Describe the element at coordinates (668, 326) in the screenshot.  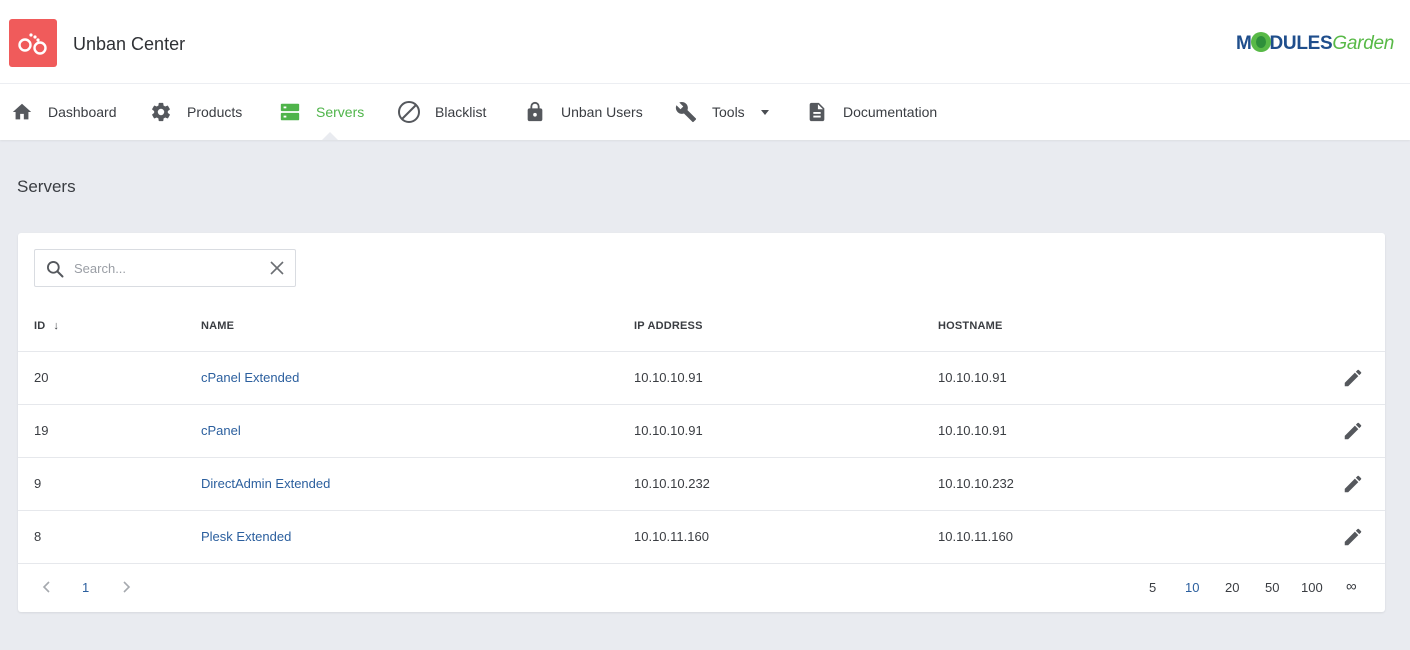
I see `column-header-ip: IP ADDRESS` at that location.